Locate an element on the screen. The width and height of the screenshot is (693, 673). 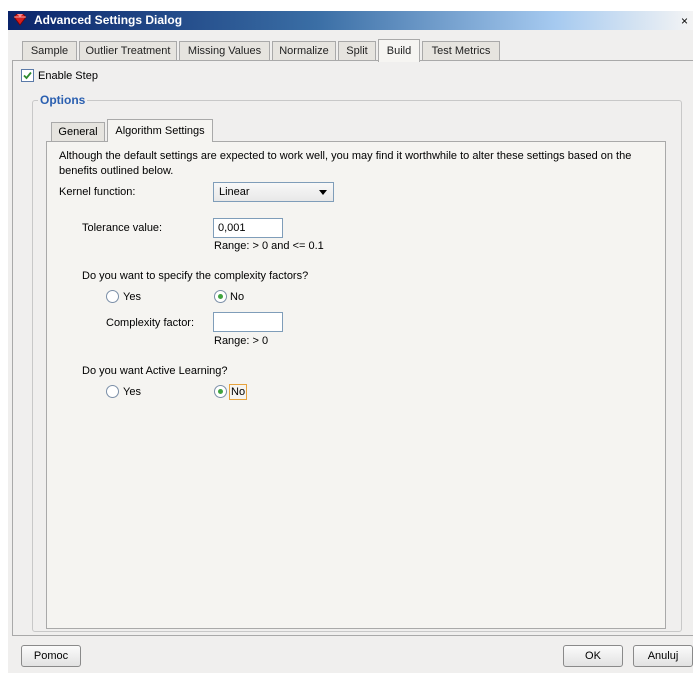
close-icon: × is located at coordinates (687, 21).